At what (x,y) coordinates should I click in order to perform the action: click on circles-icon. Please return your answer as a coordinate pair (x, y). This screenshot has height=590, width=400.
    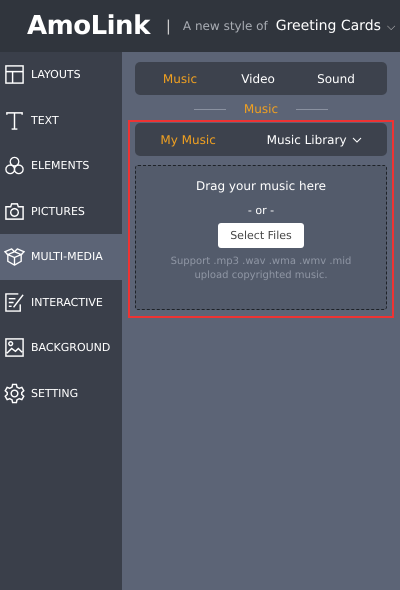
    Looking at the image, I should click on (14, 165).